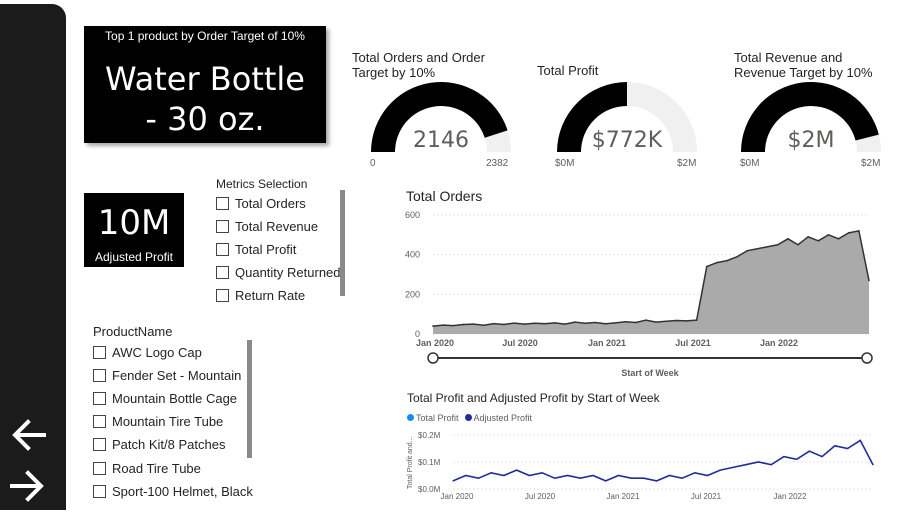 Image resolution: width=900 pixels, height=513 pixels. What do you see at coordinates (687, 163) in the screenshot?
I see `gauge-profit-max: $2M` at bounding box center [687, 163].